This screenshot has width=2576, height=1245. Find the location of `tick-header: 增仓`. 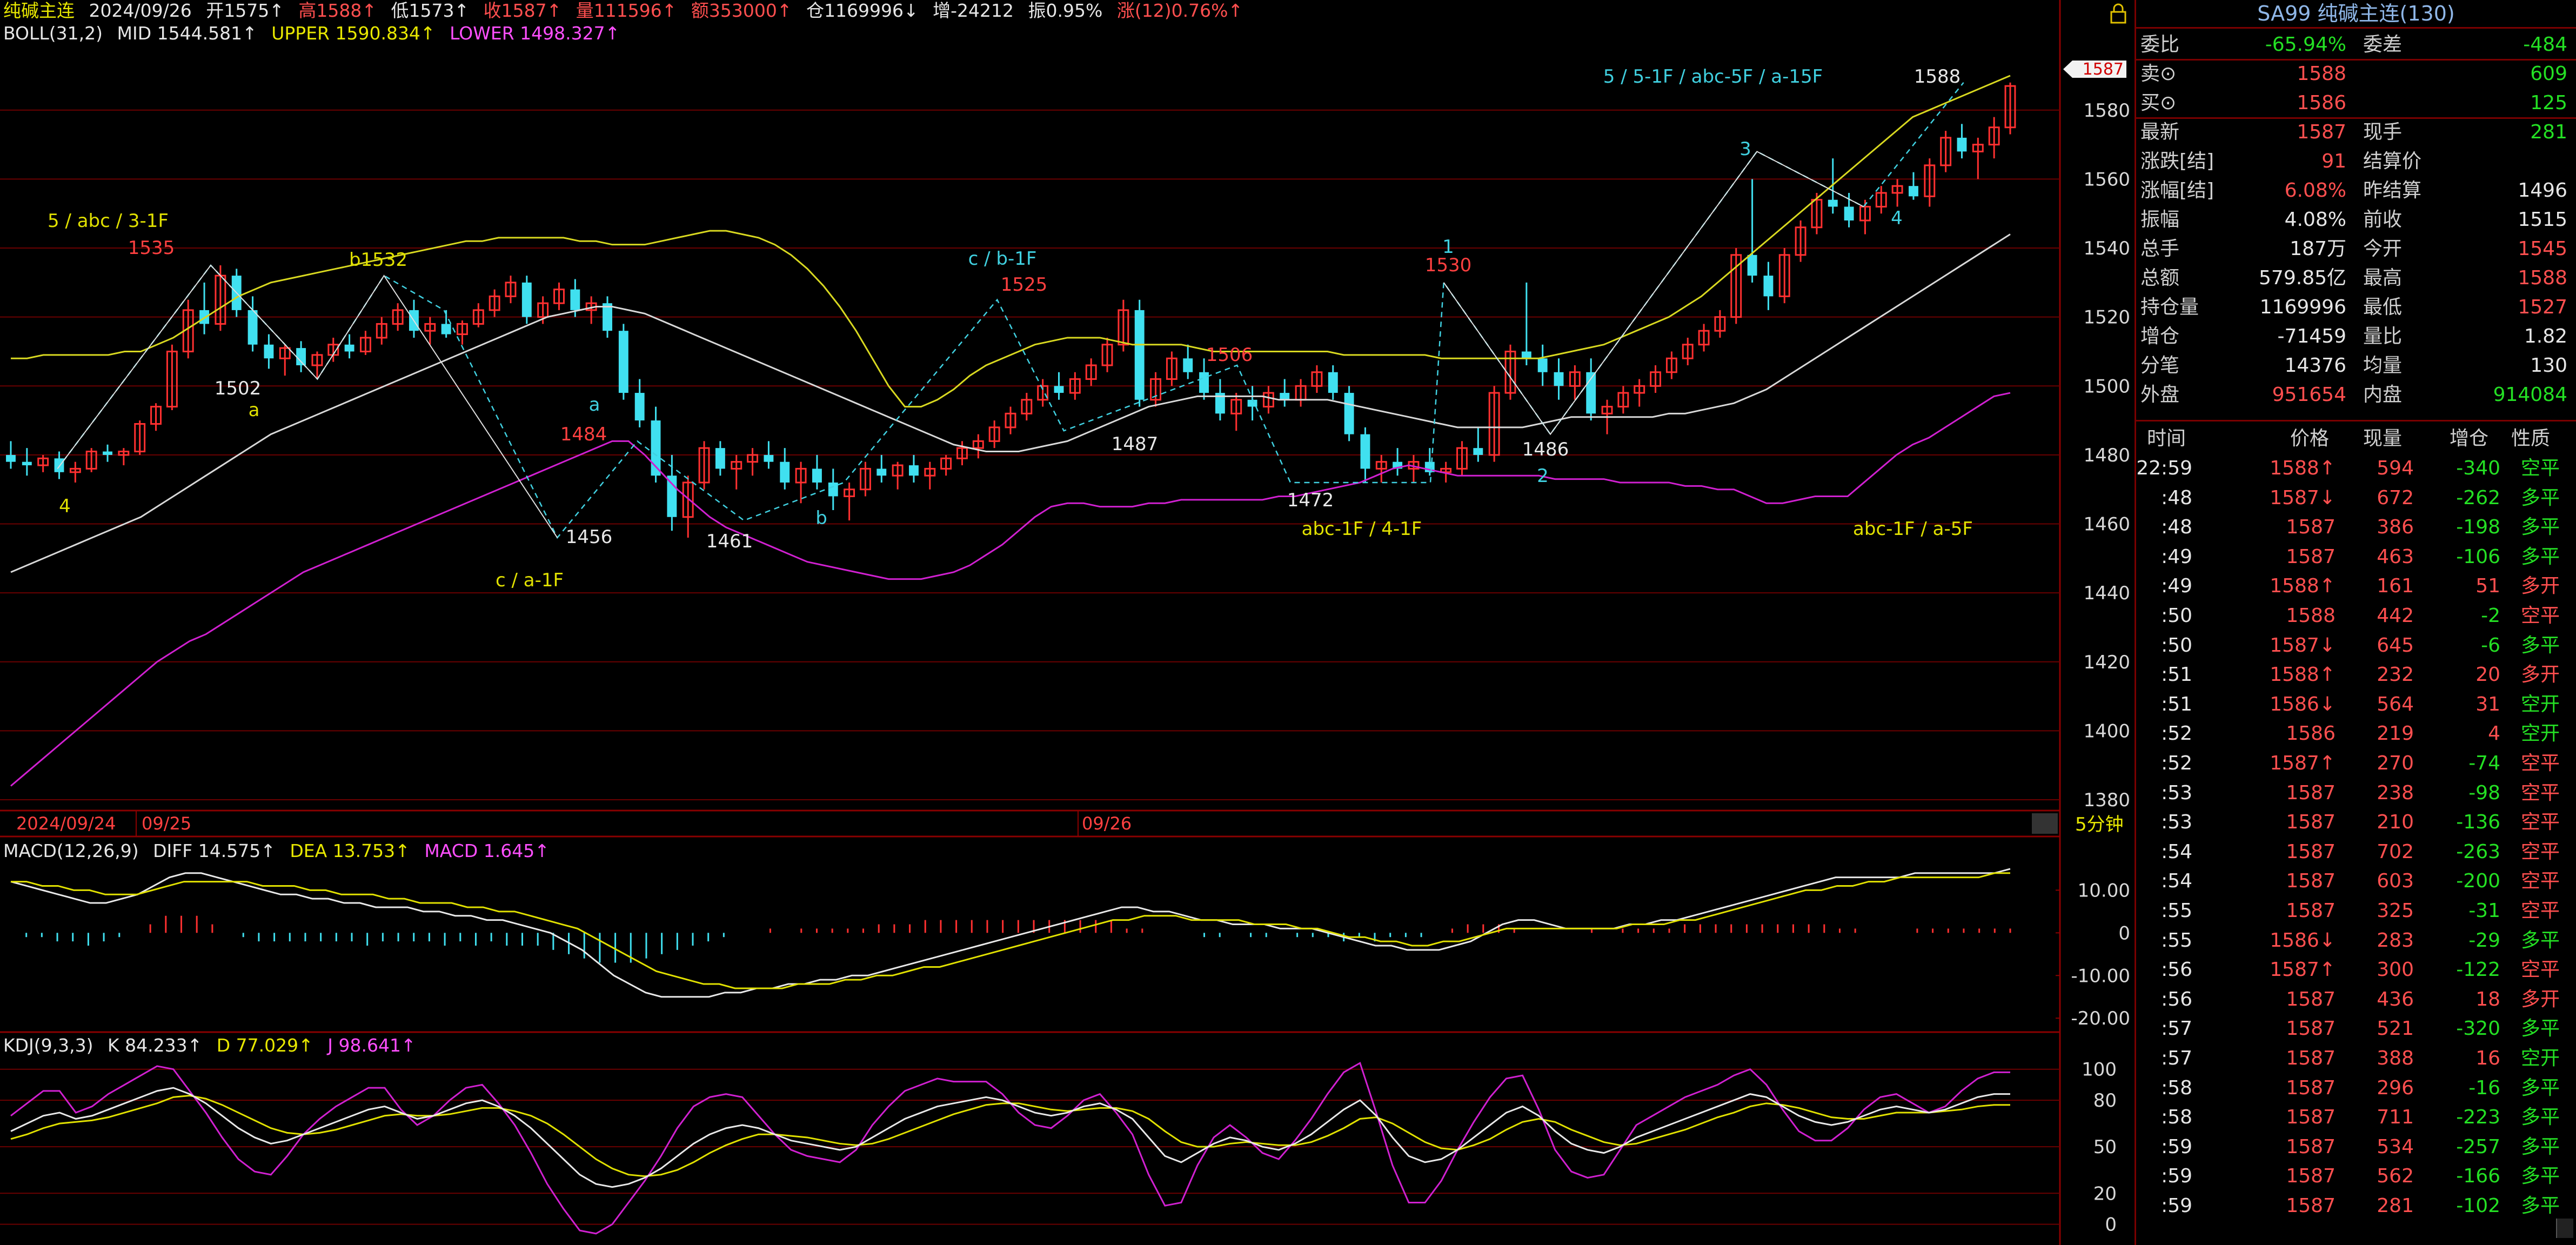

tick-header: 增仓 is located at coordinates (2469, 439).